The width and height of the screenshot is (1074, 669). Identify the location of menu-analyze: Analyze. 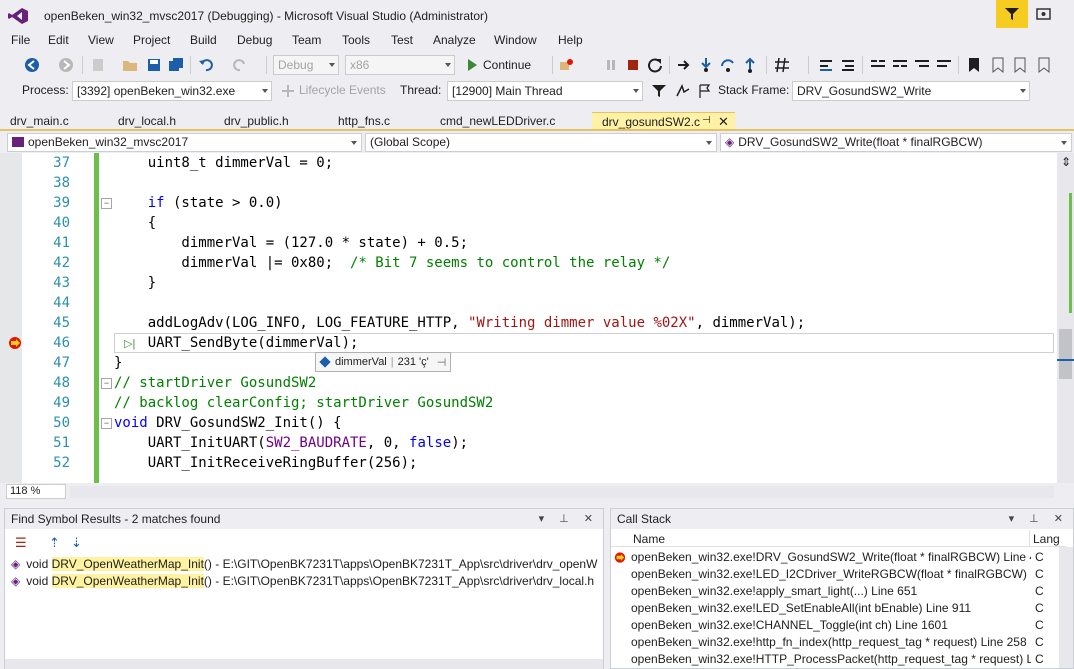
(454, 40).